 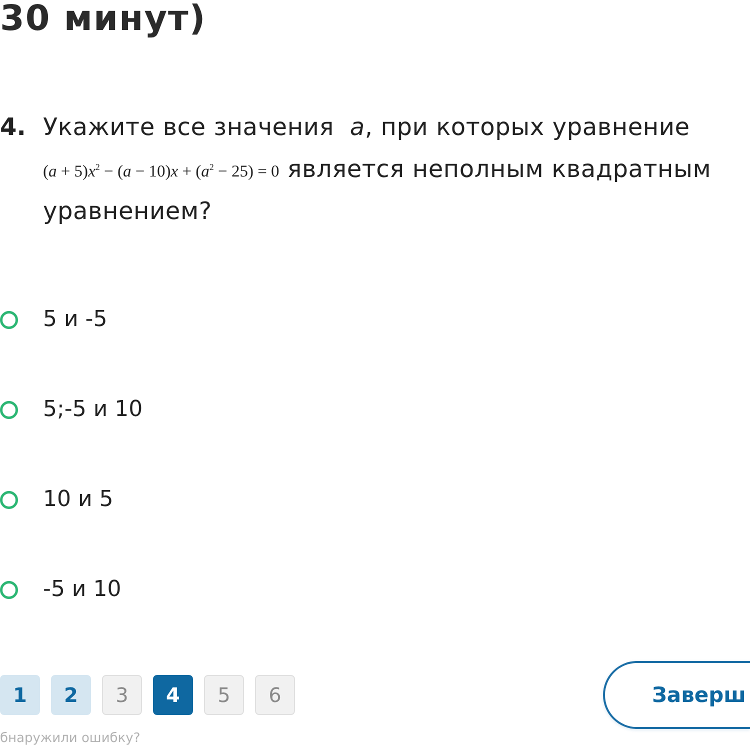 I want to click on page-button: 1, so click(x=20, y=695).